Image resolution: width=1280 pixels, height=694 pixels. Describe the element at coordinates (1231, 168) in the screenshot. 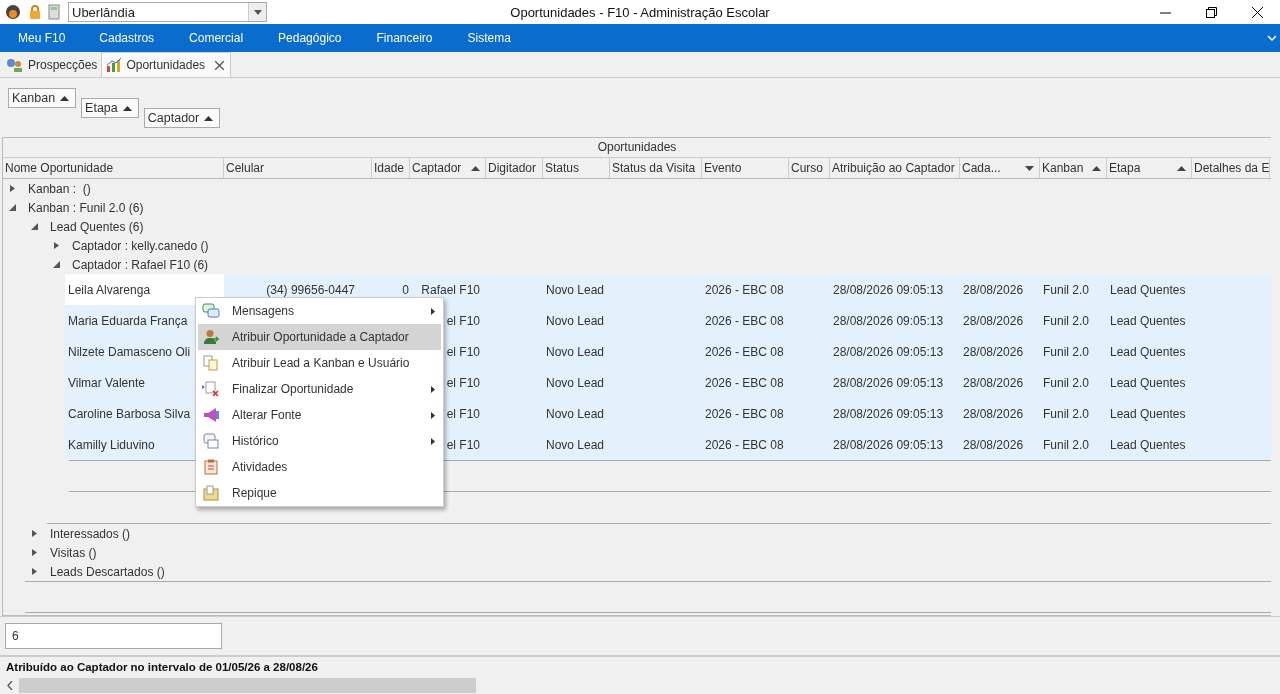

I see `column-header: Detalhes da E` at that location.